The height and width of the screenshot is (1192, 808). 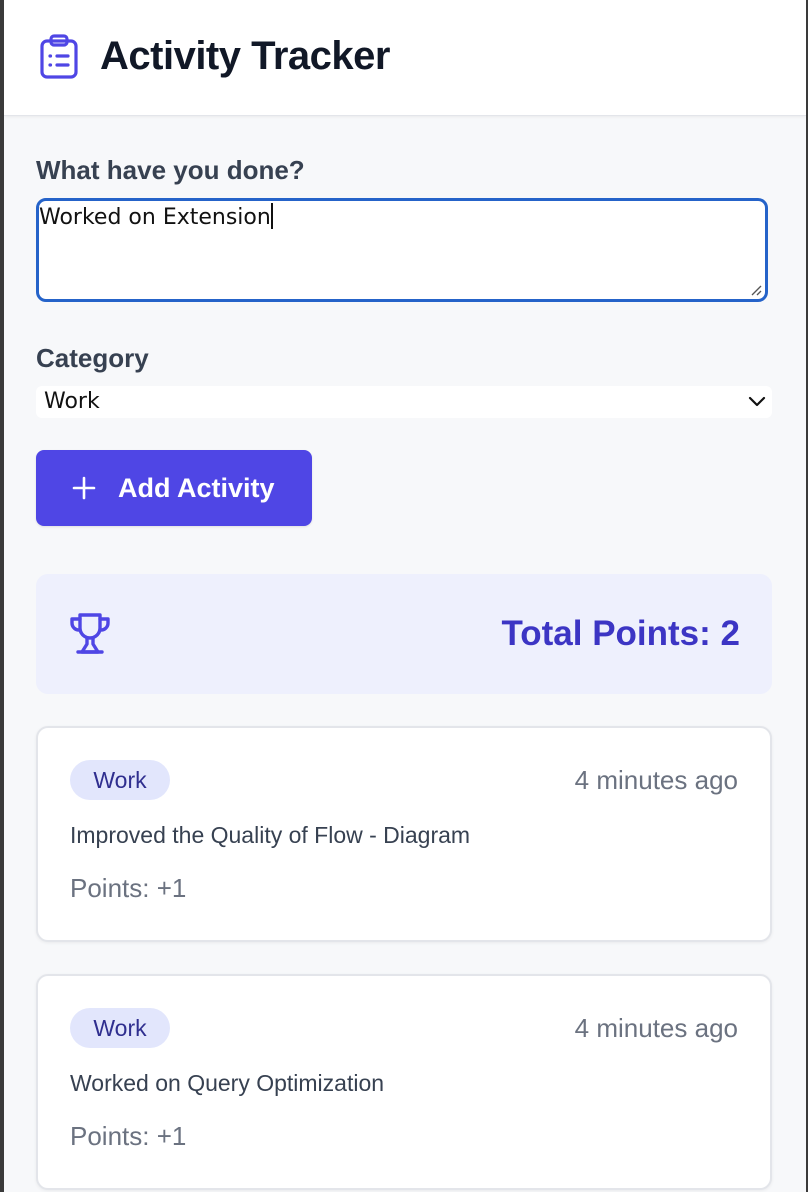 What do you see at coordinates (170, 170) in the screenshot?
I see `activity-label: What have you done?` at bounding box center [170, 170].